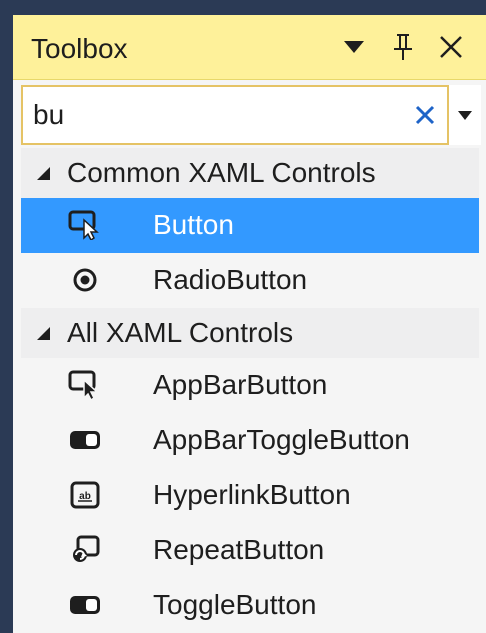 This screenshot has width=486, height=633. Describe the element at coordinates (213, 115) in the screenshot. I see `search-input` at that location.